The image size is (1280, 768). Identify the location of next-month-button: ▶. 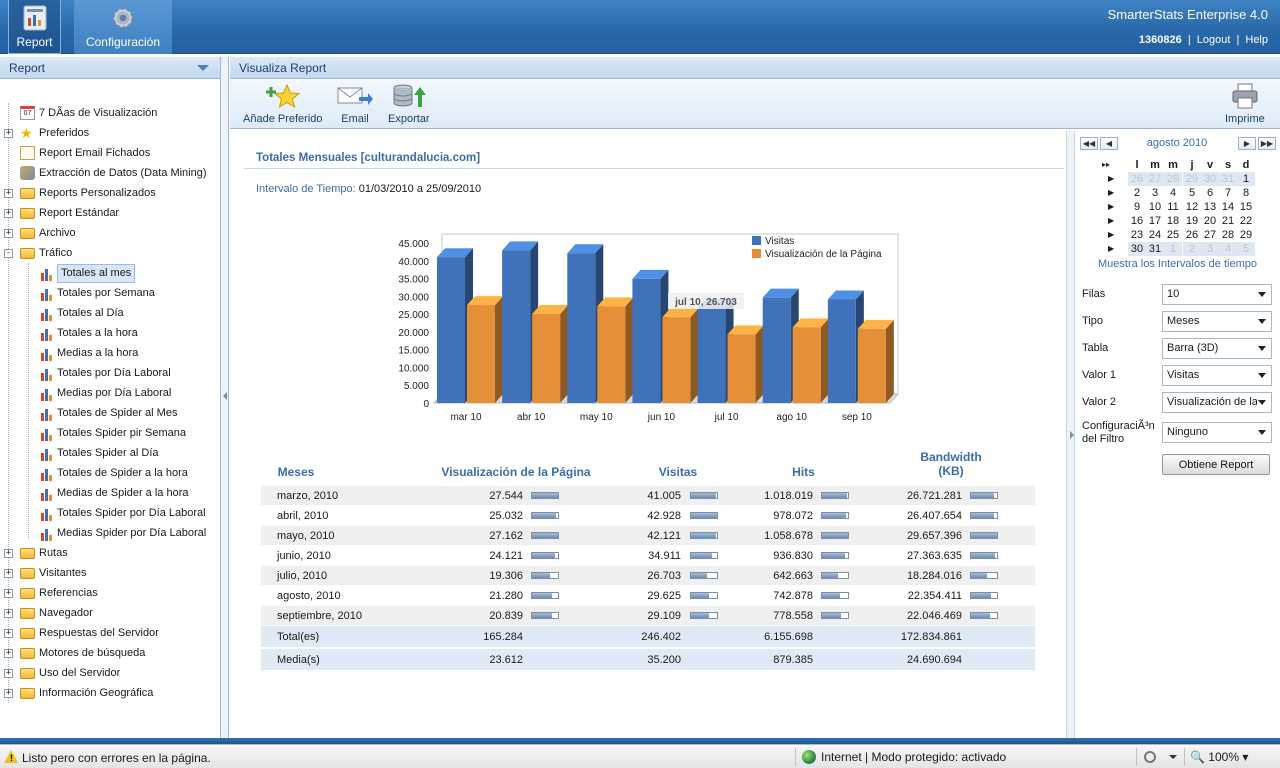
(1247, 143).